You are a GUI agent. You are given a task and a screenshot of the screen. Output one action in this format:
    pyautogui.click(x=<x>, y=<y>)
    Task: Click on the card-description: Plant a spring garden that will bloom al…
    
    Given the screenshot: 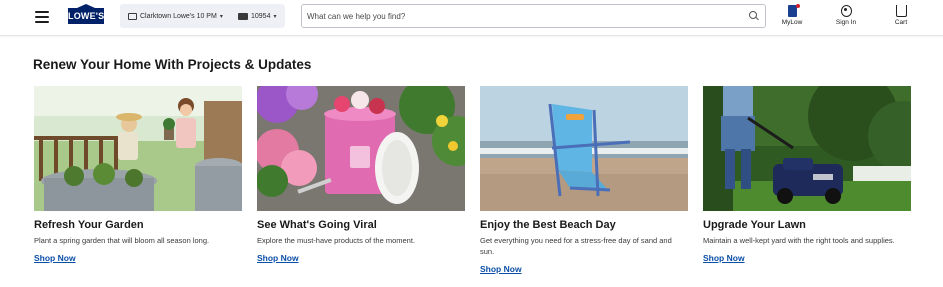 What is the action you would take?
    pyautogui.click(x=122, y=240)
    